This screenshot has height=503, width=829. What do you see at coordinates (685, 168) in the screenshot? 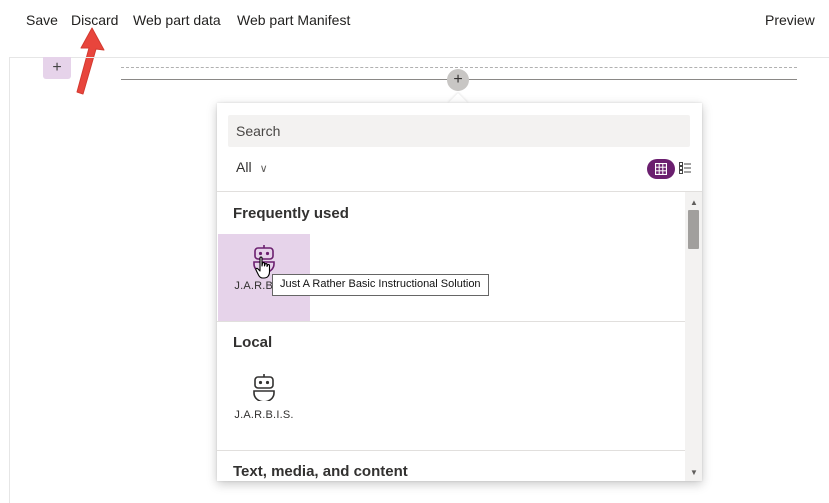
I see `list-view-icon` at bounding box center [685, 168].